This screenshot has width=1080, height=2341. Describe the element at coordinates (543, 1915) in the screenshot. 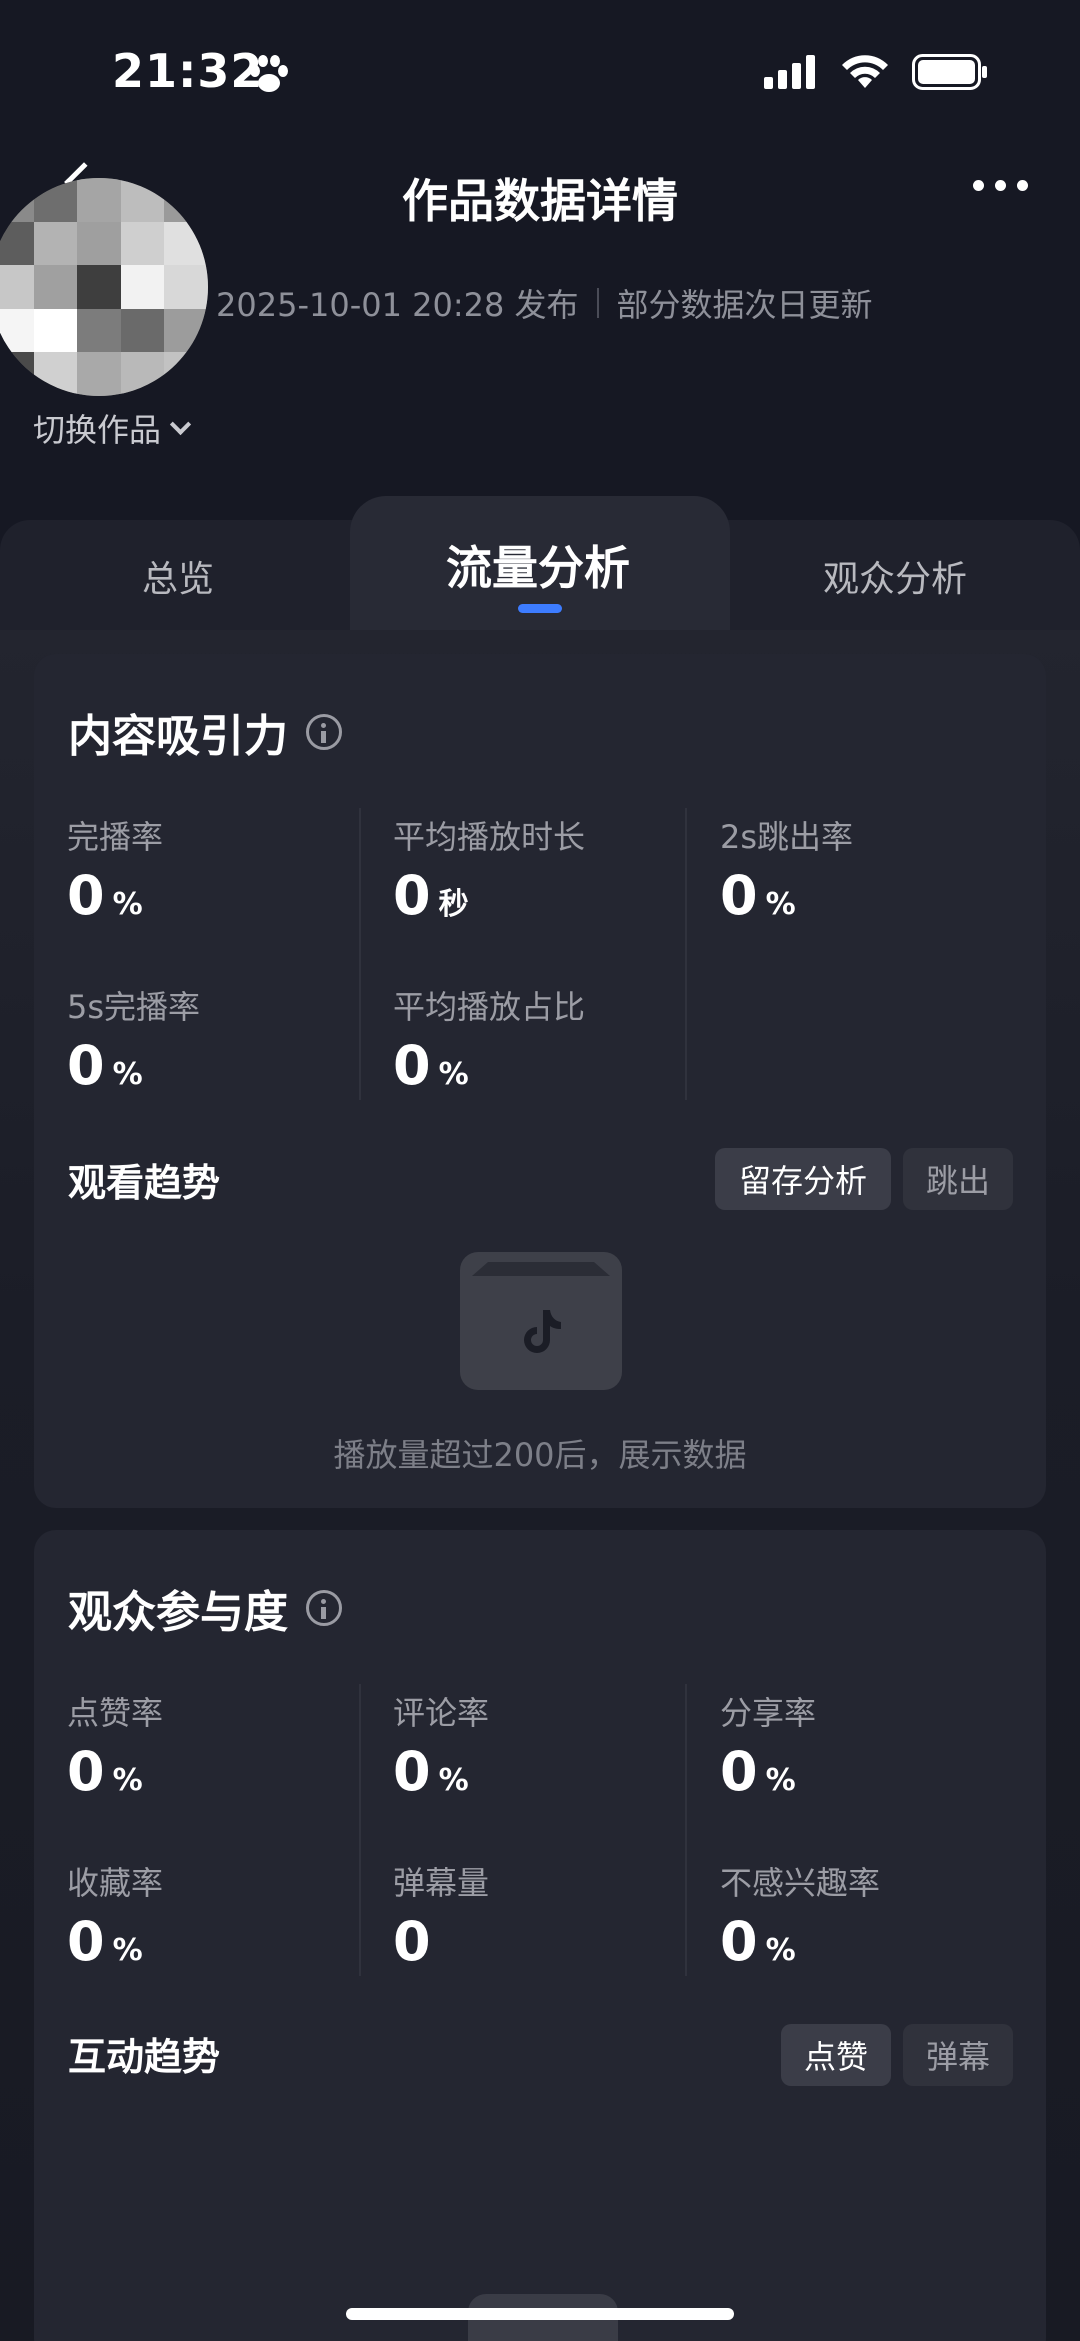

I see `metric-danmaku-count: 弹幕量 0` at that location.